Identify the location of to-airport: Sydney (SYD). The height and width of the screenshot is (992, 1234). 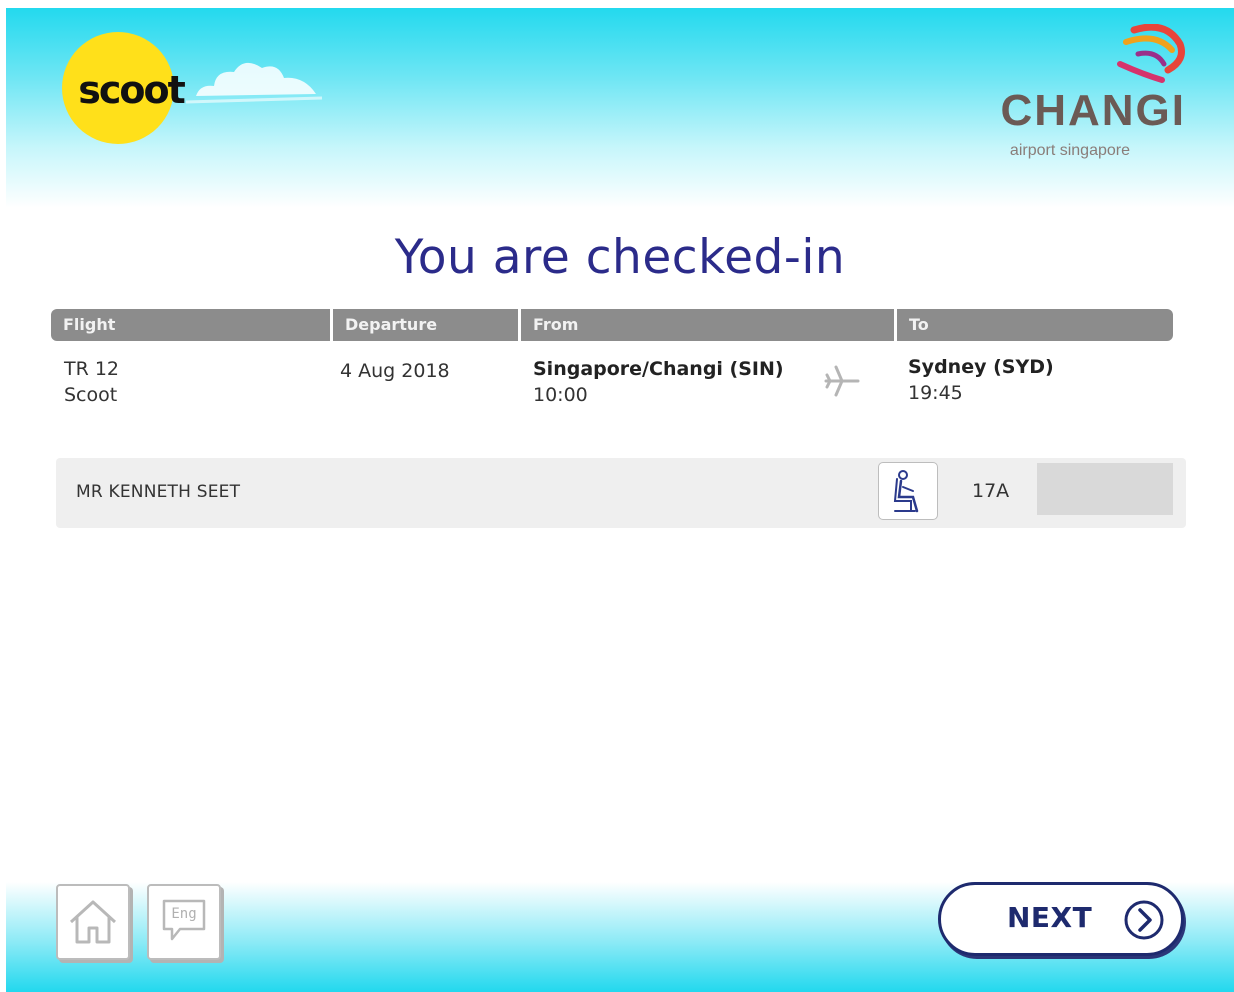
(981, 367).